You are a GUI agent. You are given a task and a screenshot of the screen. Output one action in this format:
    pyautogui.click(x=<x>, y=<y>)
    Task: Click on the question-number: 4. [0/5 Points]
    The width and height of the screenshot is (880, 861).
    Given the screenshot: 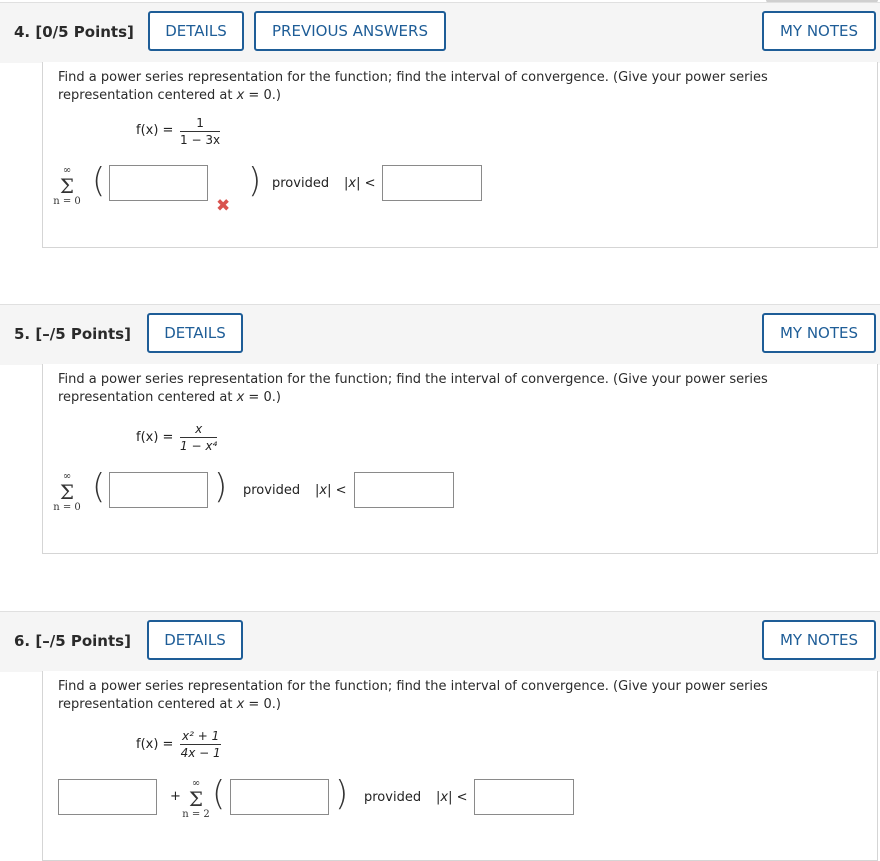 What is the action you would take?
    pyautogui.click(x=74, y=32)
    